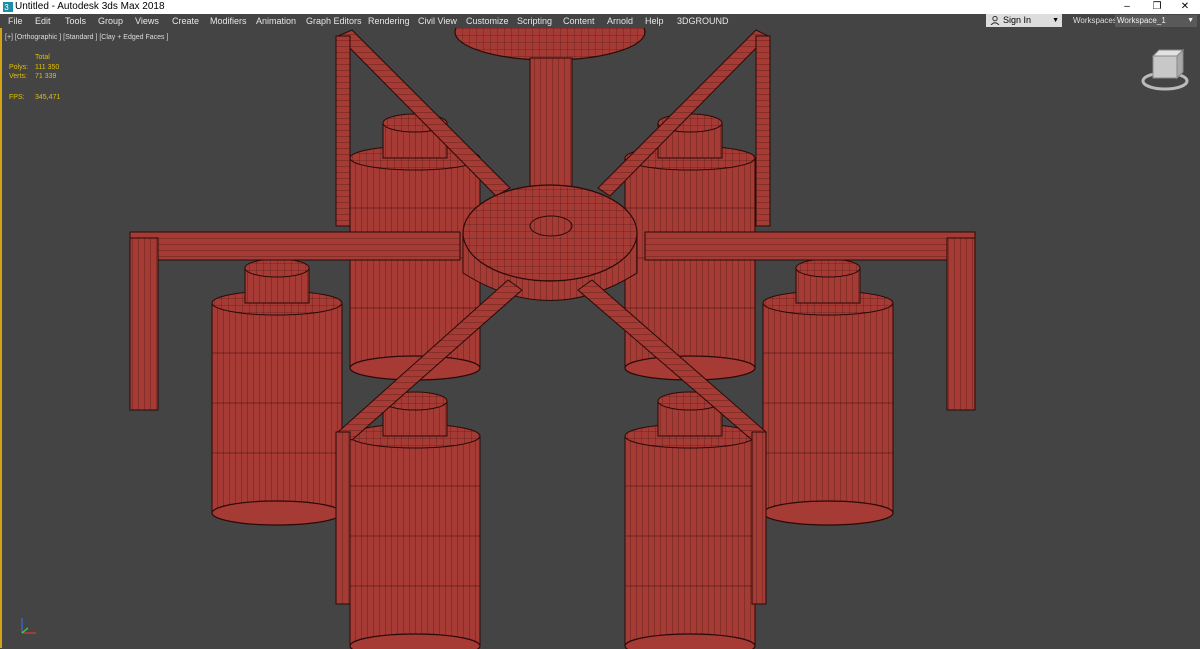 The image size is (1200, 649). What do you see at coordinates (295, 246) in the screenshot?
I see `arm-left` at bounding box center [295, 246].